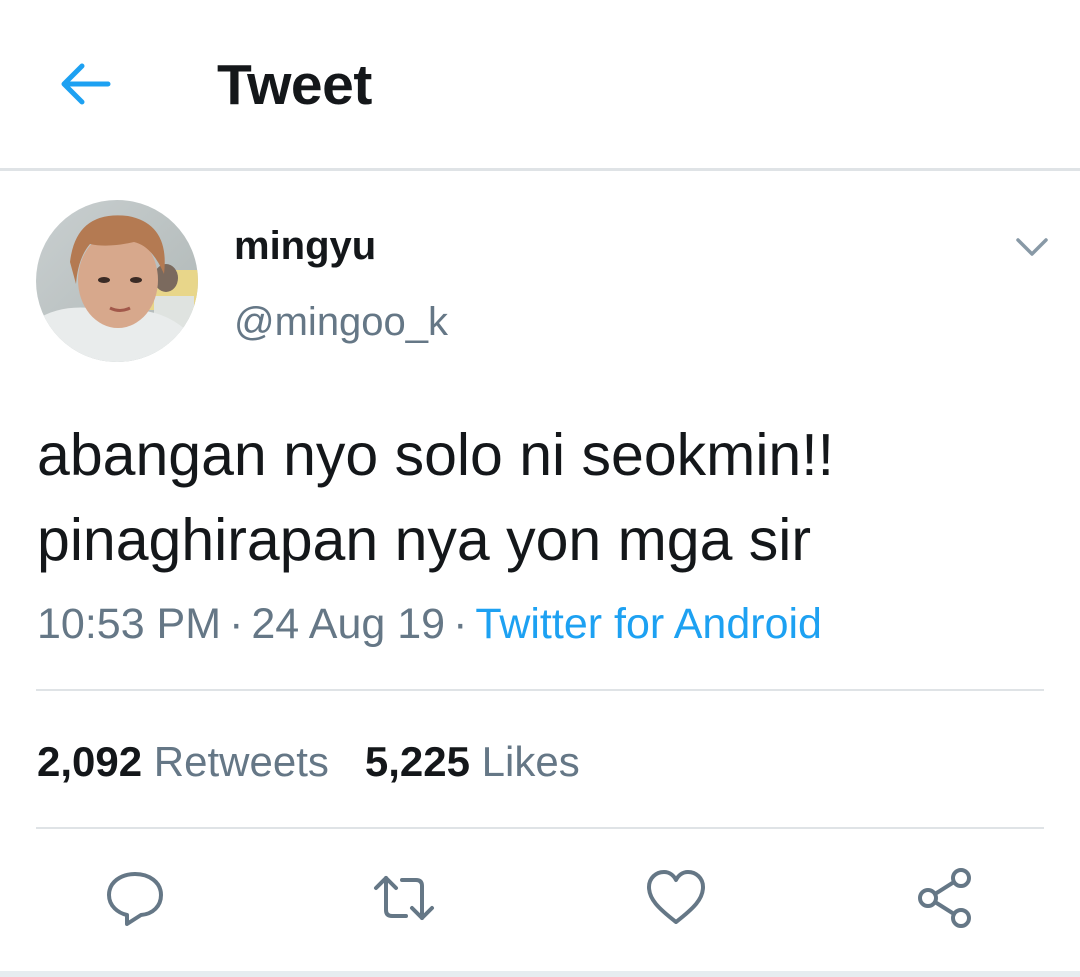 This screenshot has width=1080, height=977. Describe the element at coordinates (341, 322) in the screenshot. I see `author-handle: @mingoo_k` at that location.